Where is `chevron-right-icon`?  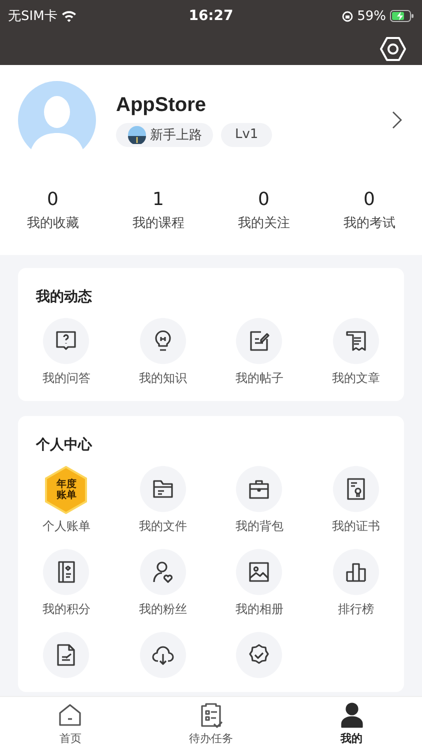
chevron-right-icon is located at coordinates (397, 120).